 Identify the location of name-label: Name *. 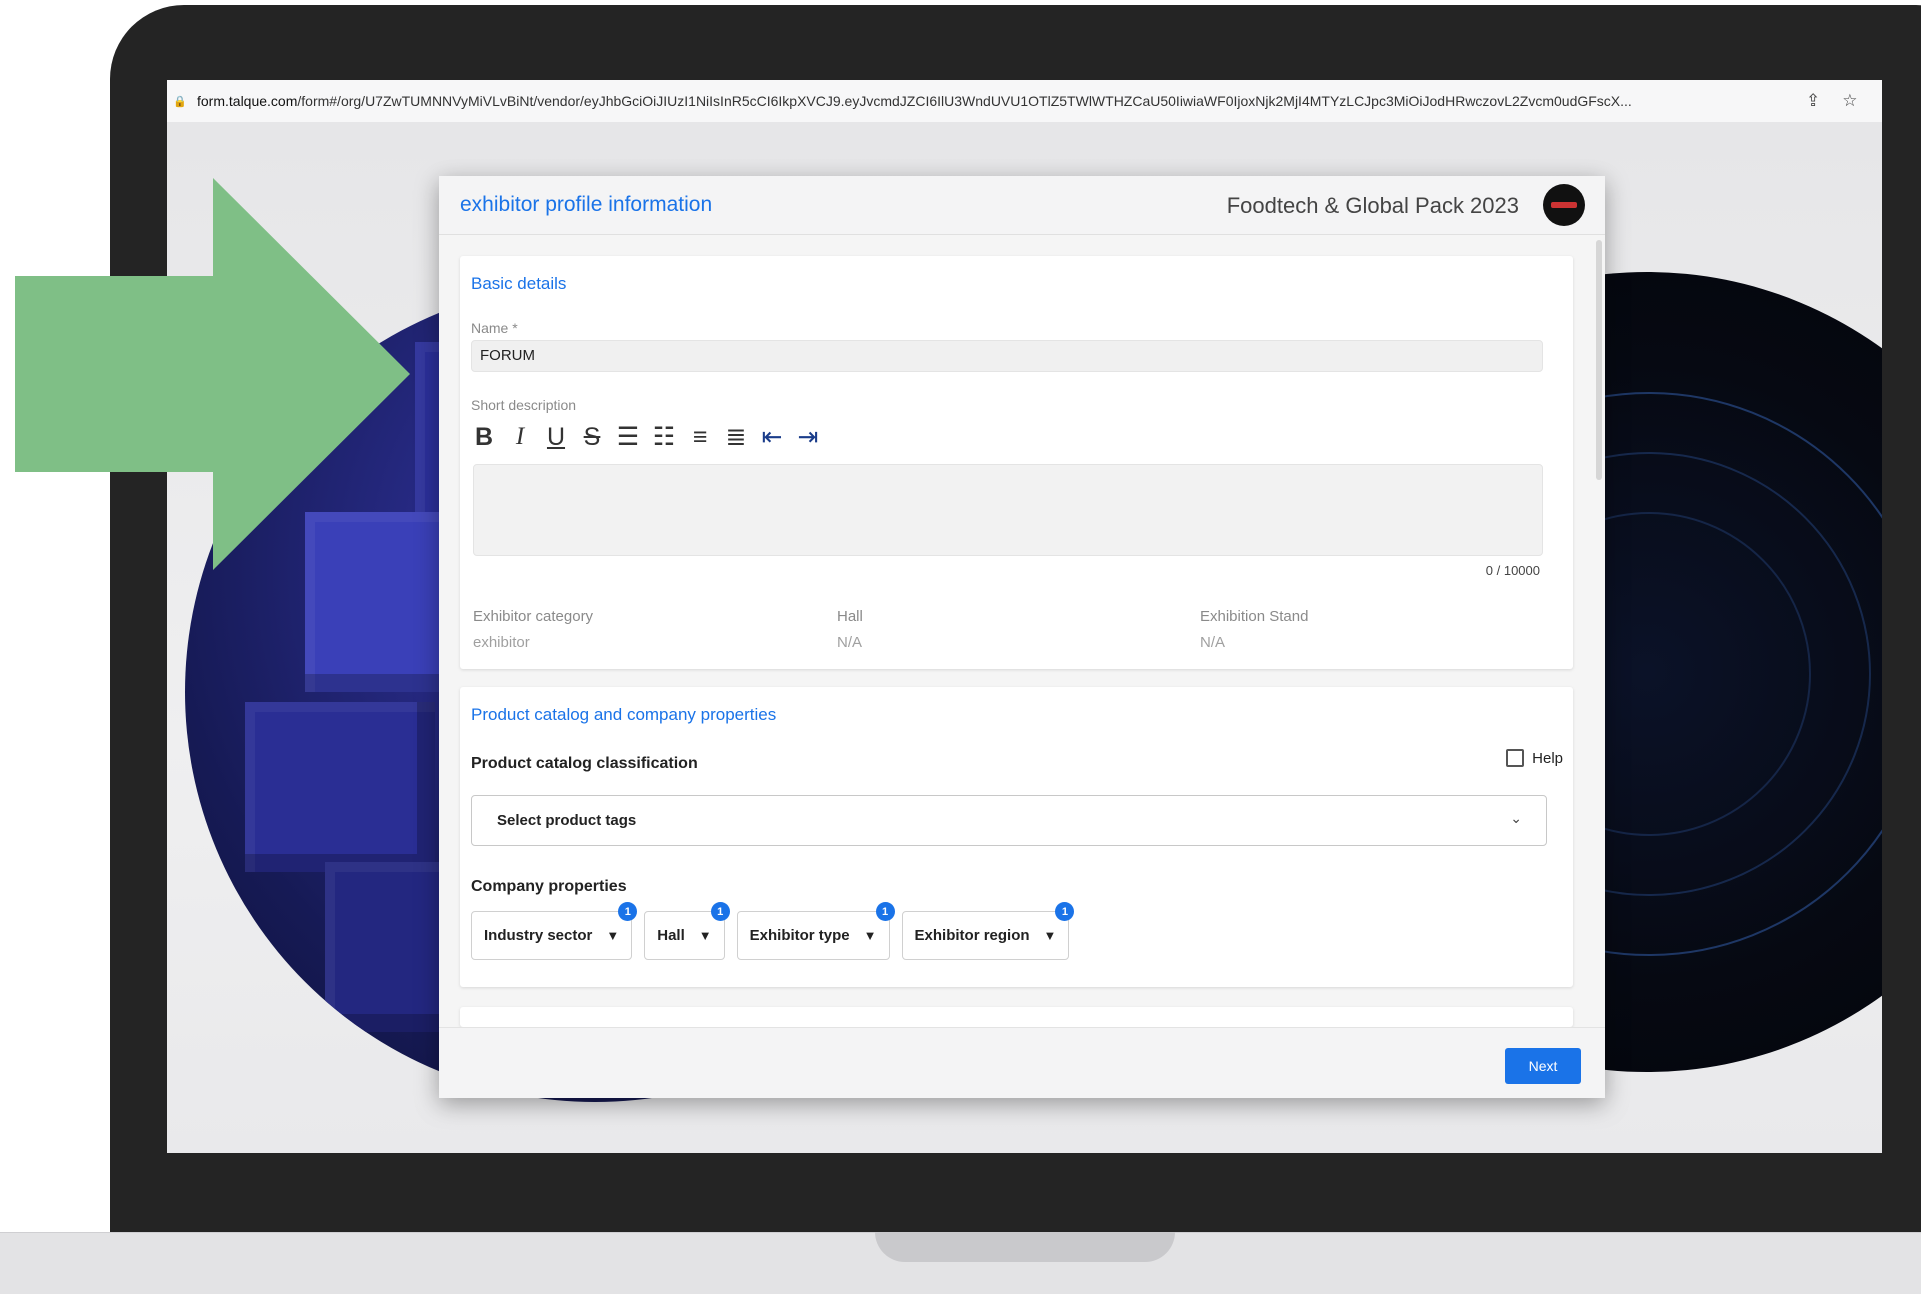
(494, 328).